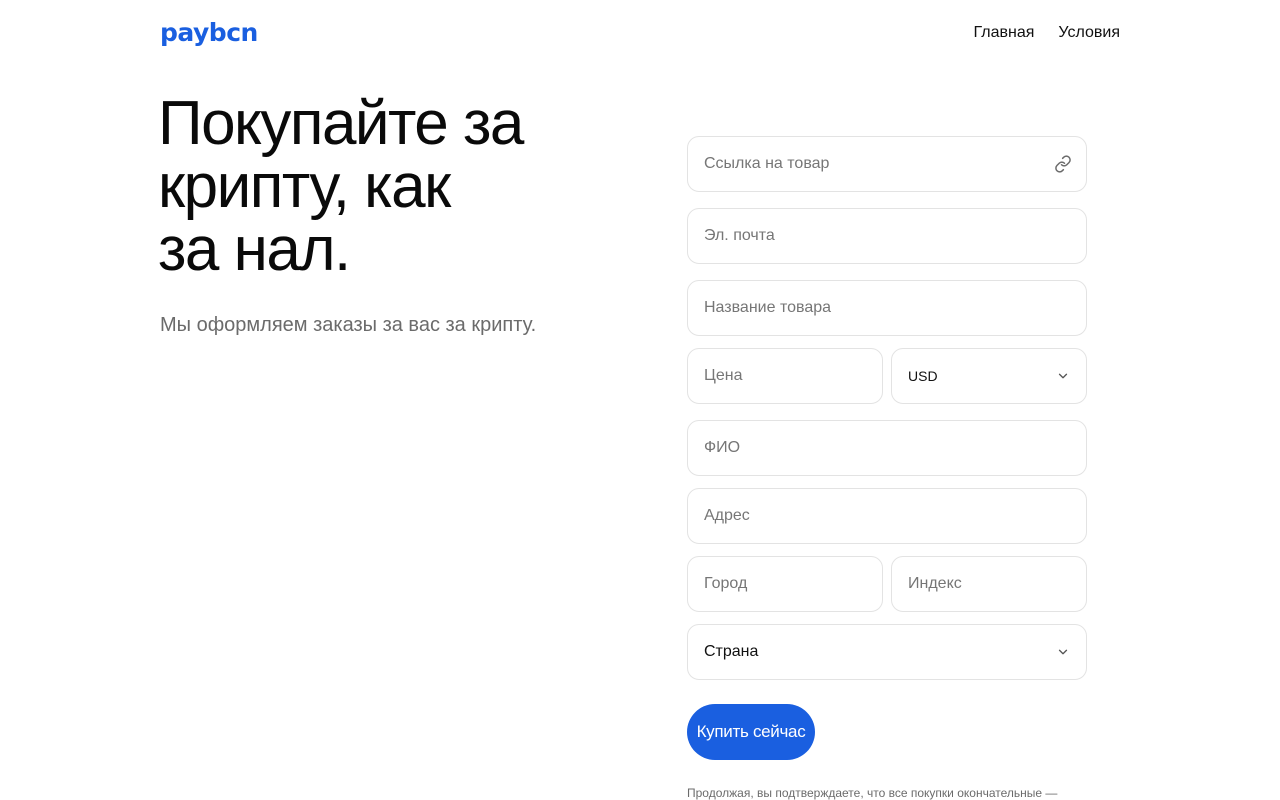  Describe the element at coordinates (731, 651) in the screenshot. I see `country-value: Страна` at that location.